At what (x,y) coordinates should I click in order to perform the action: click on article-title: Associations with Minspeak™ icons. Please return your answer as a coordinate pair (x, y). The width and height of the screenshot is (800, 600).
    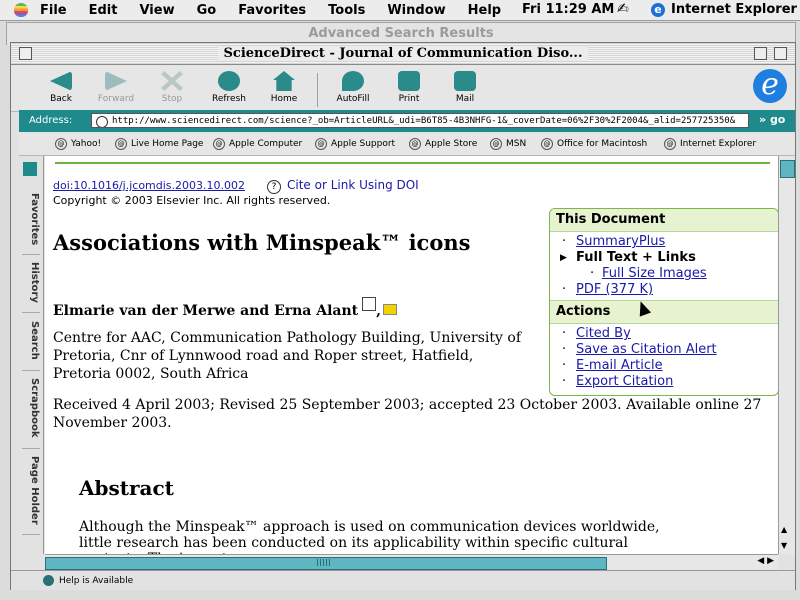
    Looking at the image, I should click on (262, 242).